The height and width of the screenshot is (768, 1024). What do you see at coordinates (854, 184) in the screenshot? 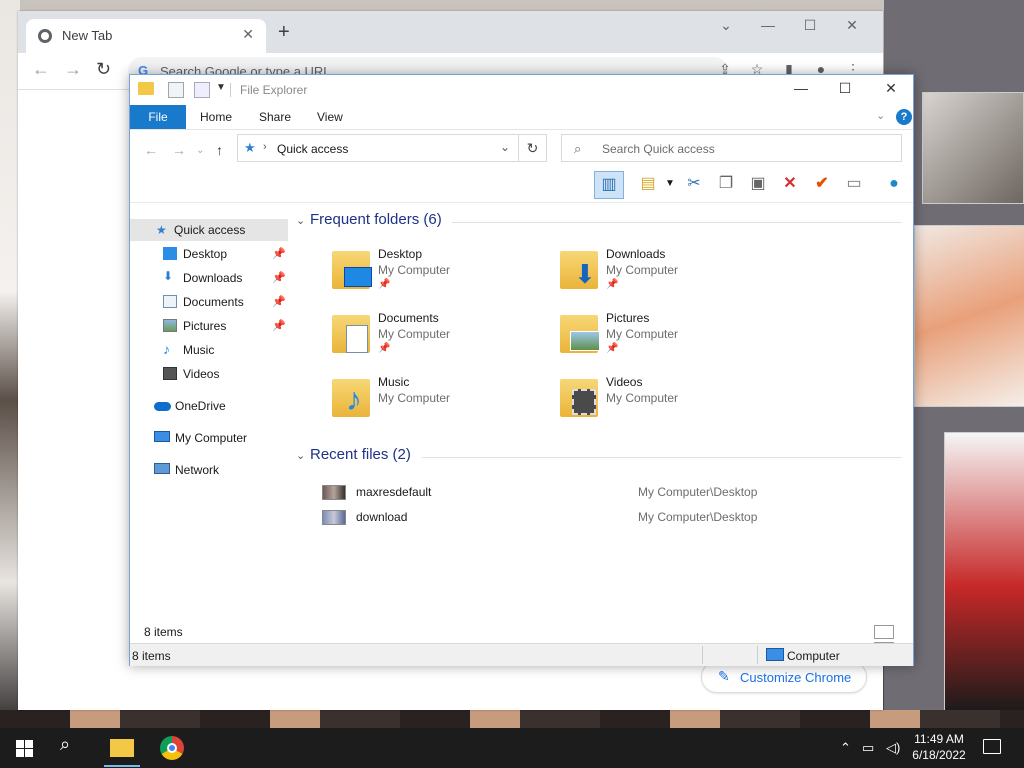
I see `rename-icon: ▭` at bounding box center [854, 184].